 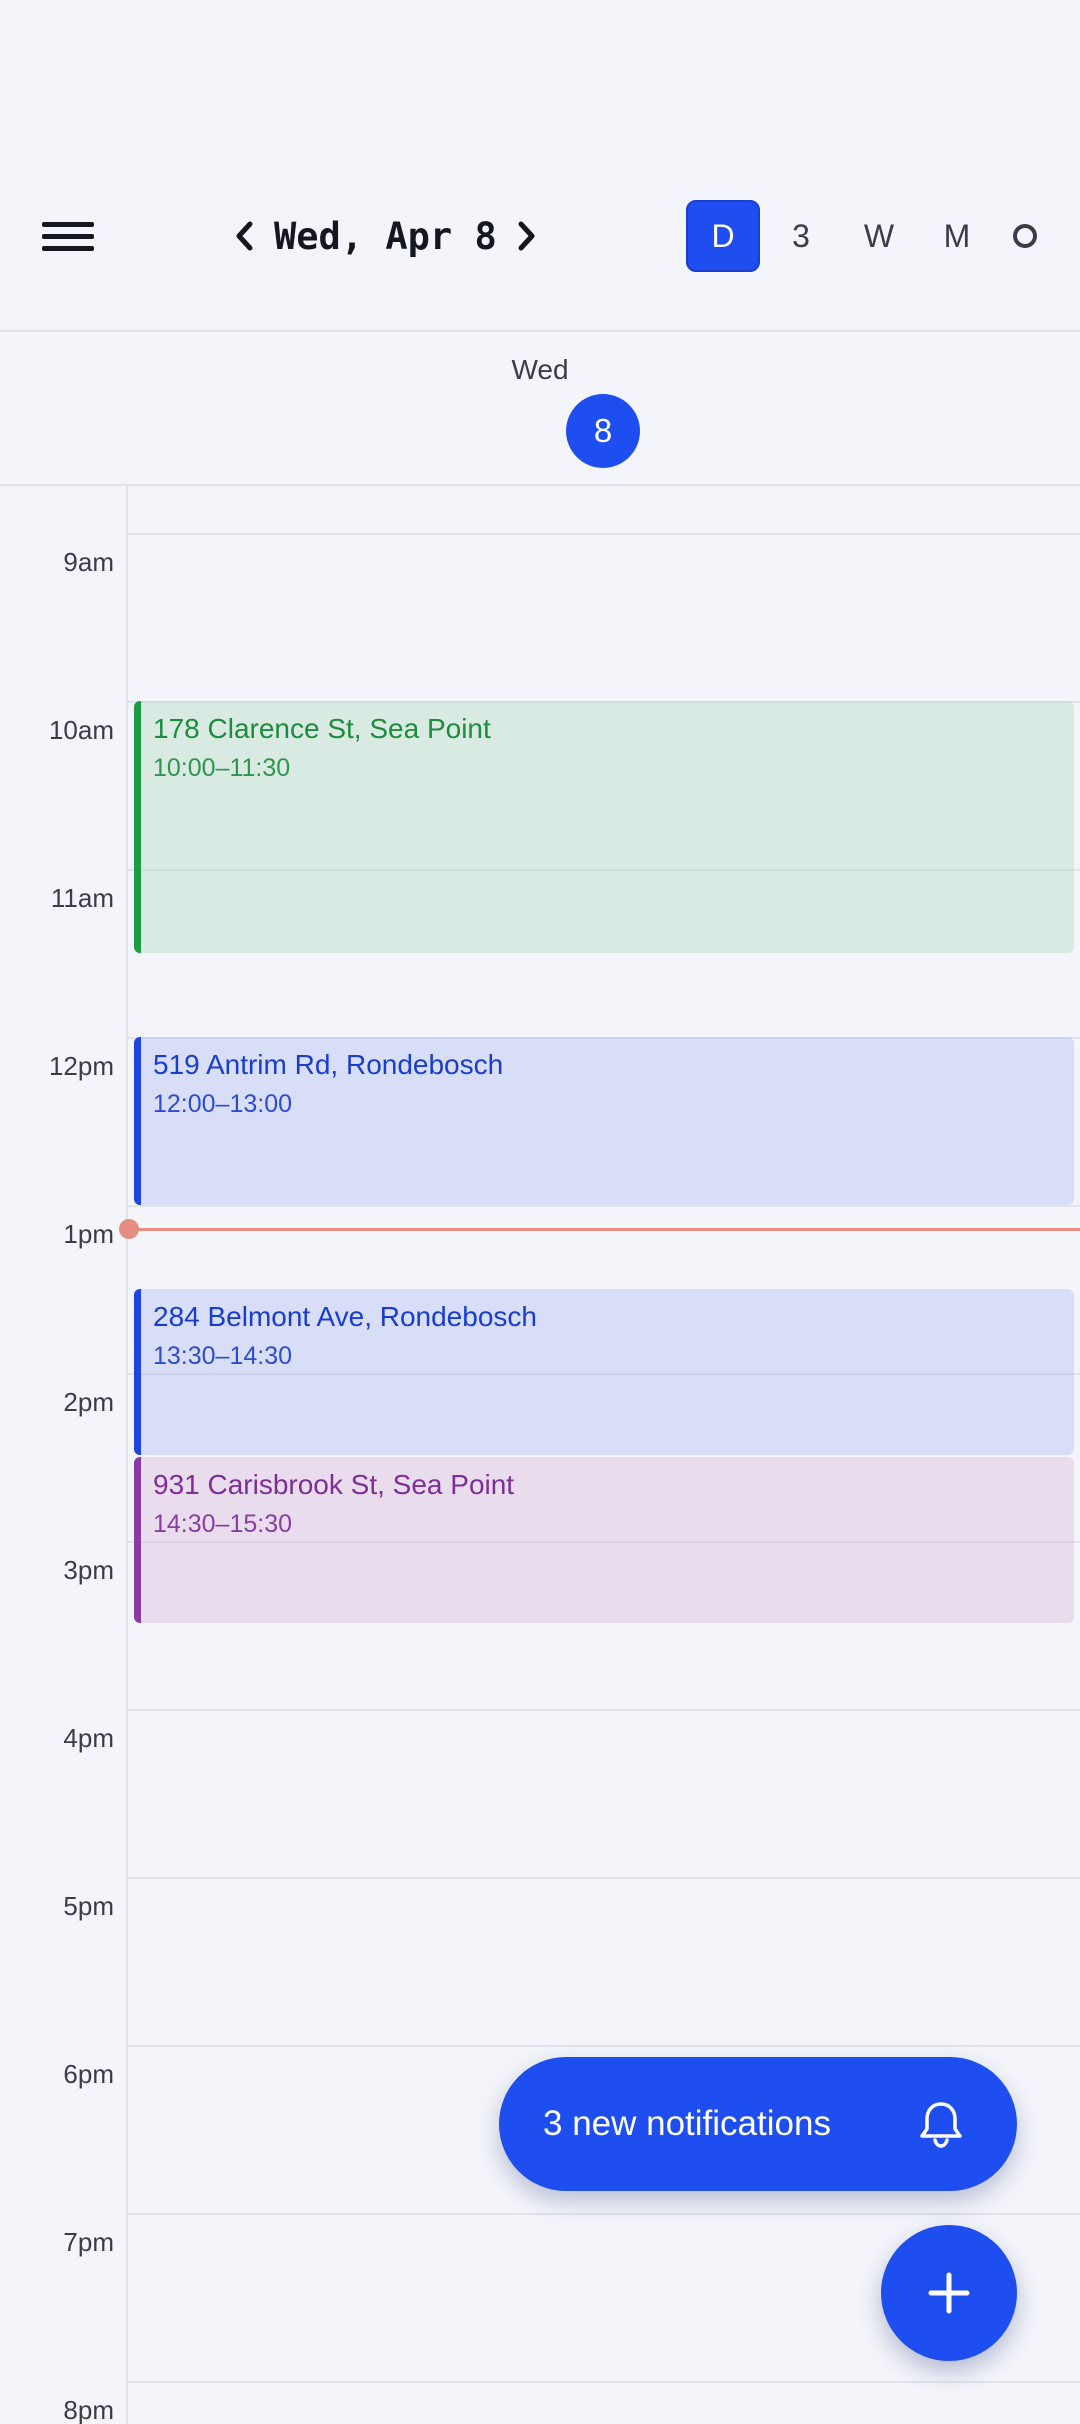 What do you see at coordinates (328, 1064) in the screenshot?
I see `event-title: 519 Antrim Rd, Rondebosch` at bounding box center [328, 1064].